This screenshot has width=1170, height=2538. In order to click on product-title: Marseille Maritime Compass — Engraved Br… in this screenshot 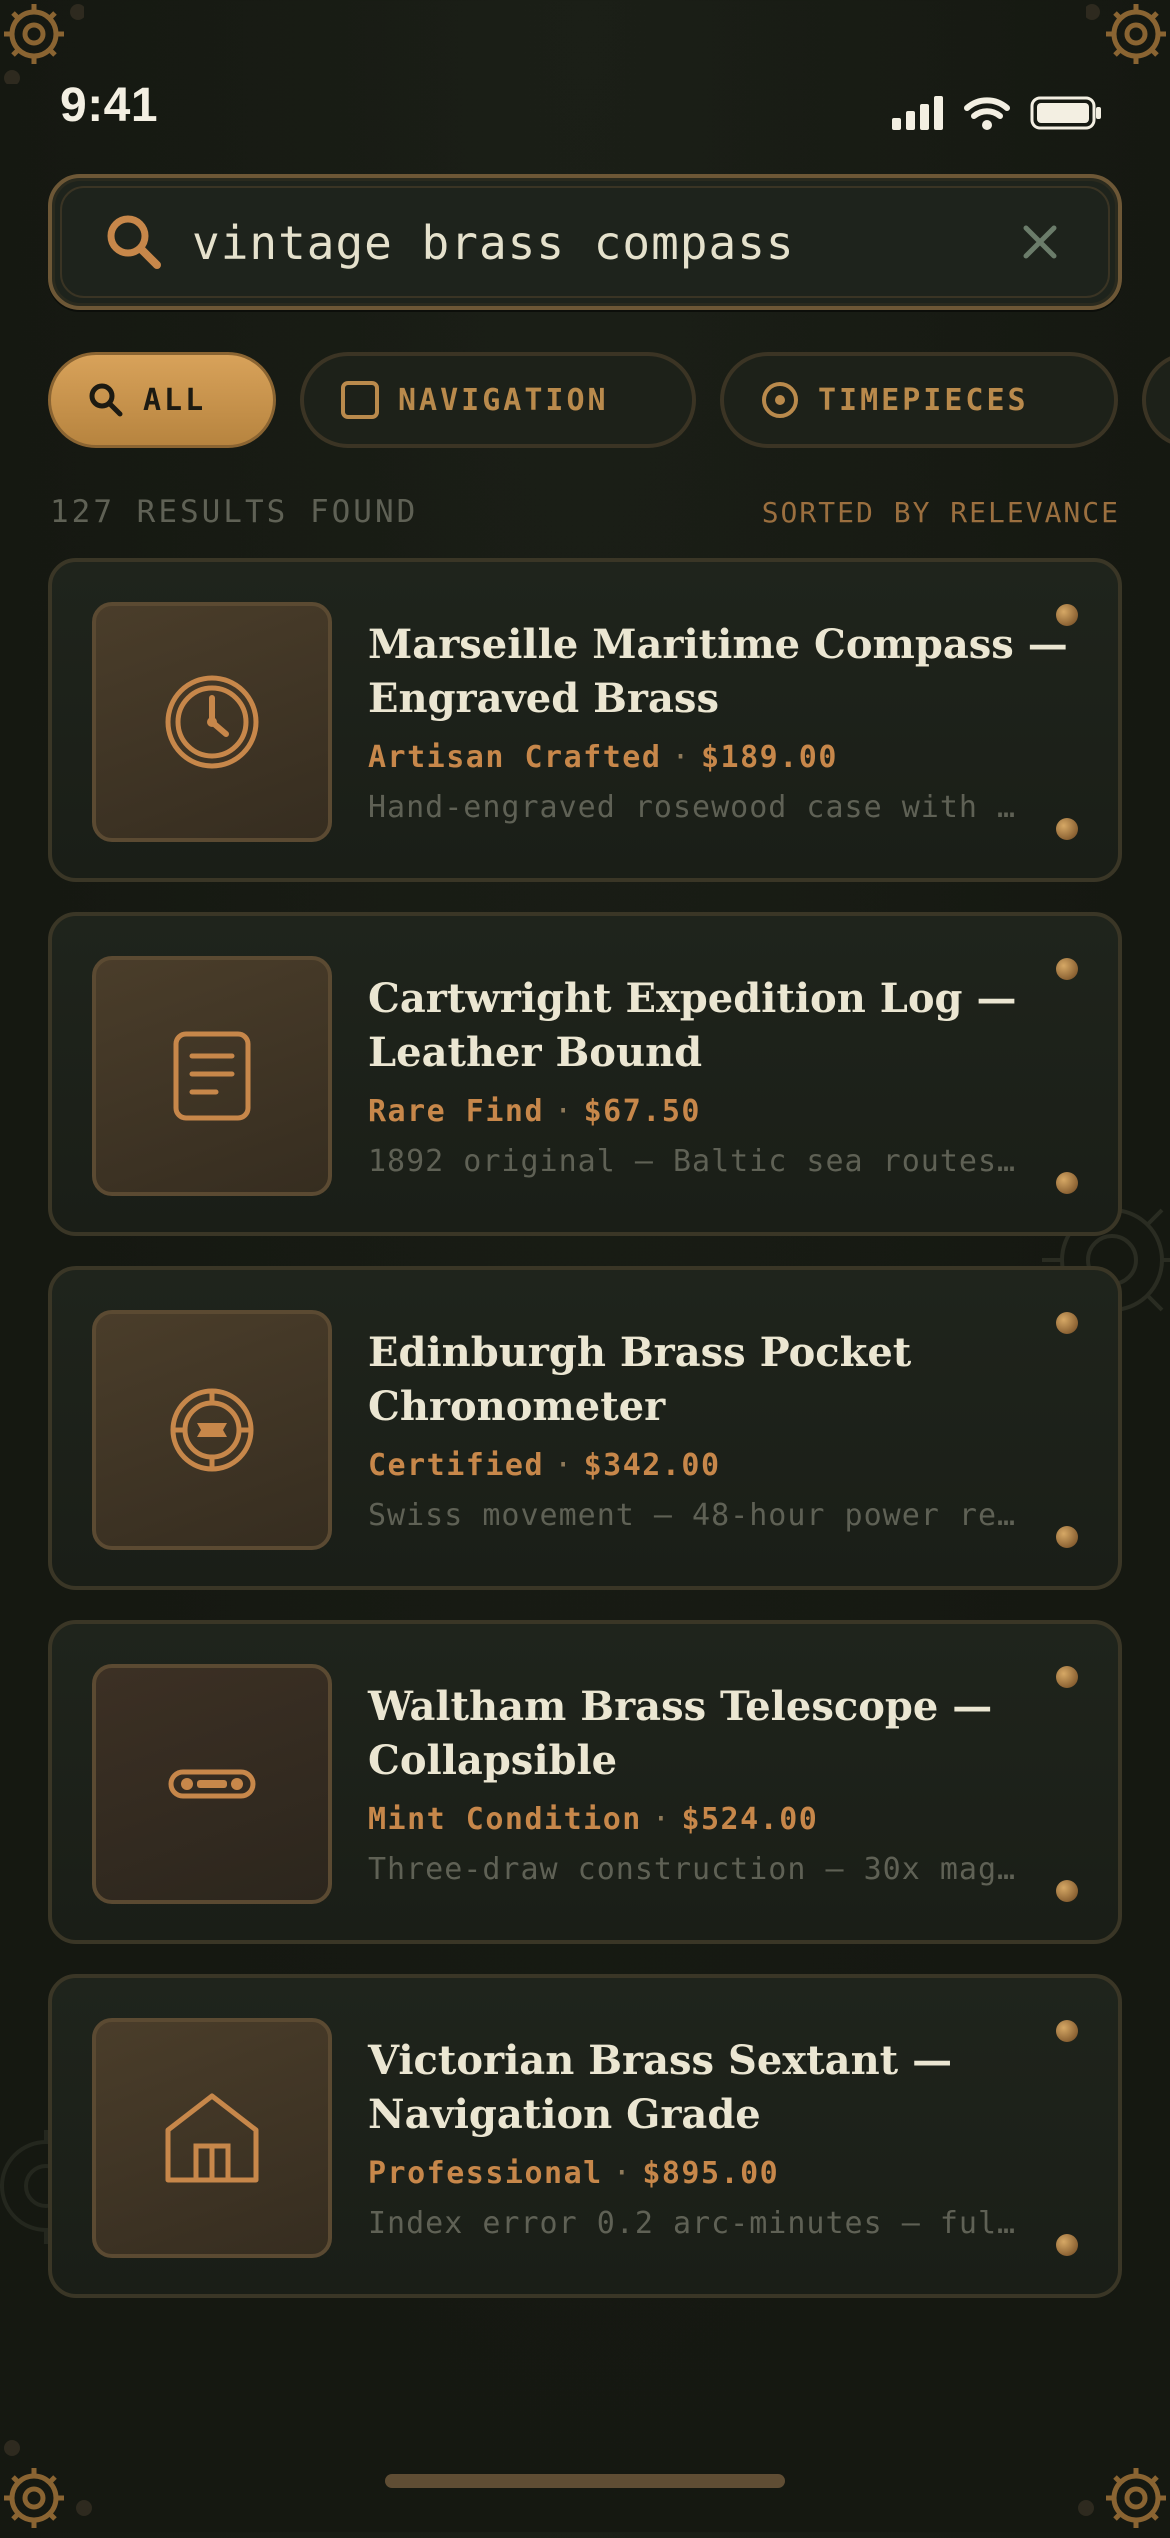, I will do `click(718, 671)`.